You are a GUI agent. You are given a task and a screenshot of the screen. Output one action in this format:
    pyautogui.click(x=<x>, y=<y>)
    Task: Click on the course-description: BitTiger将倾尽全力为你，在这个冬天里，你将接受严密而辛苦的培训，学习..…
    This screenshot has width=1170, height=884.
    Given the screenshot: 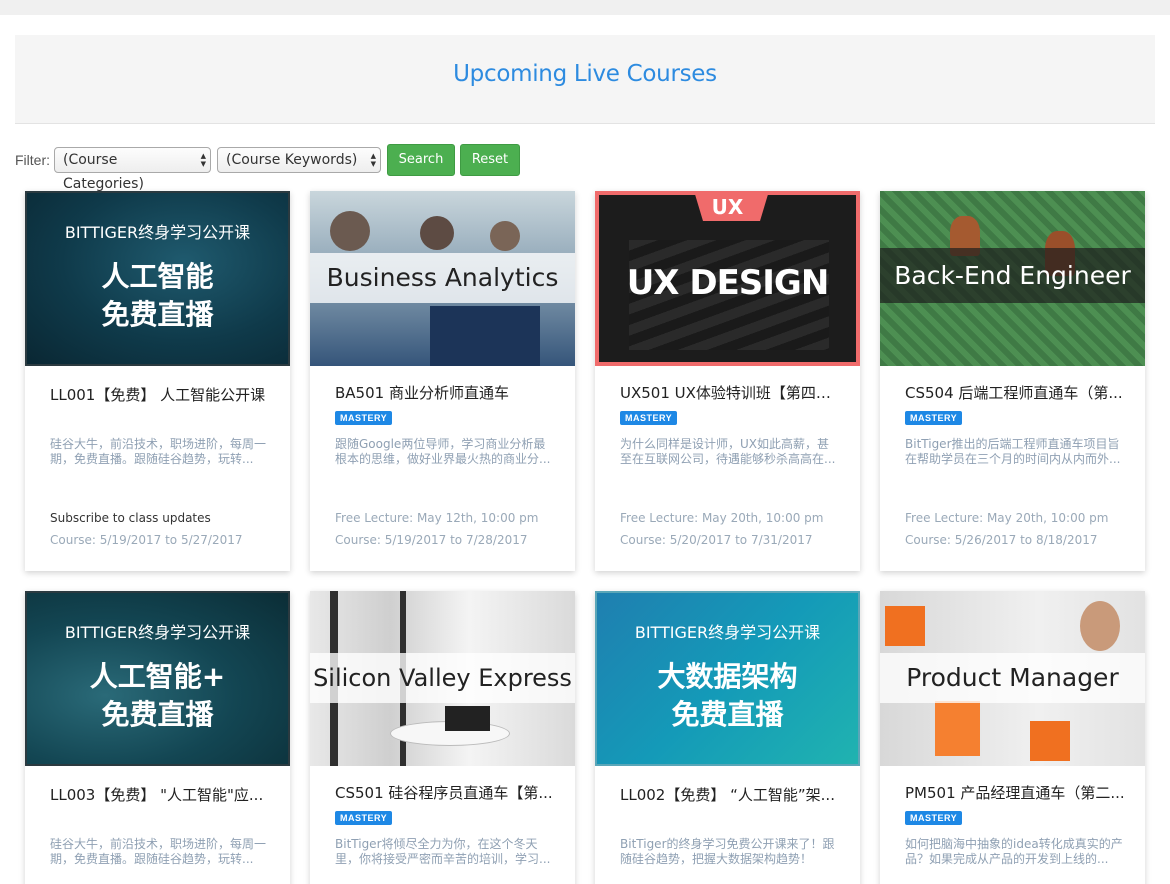 What is the action you would take?
    pyautogui.click(x=443, y=851)
    